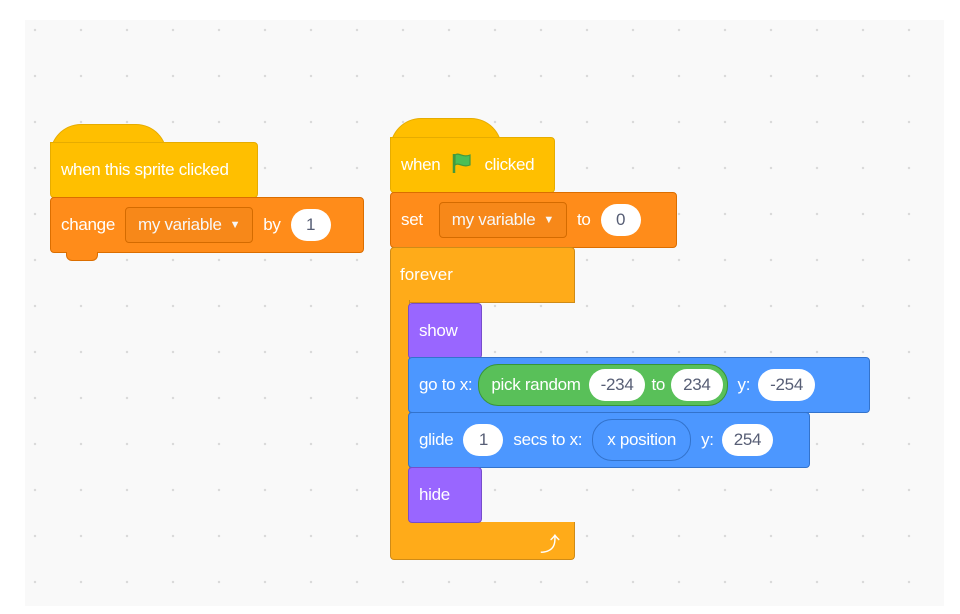 This screenshot has height=614, width=960. What do you see at coordinates (536, 384) in the screenshot?
I see `pick-random-label: pick random` at bounding box center [536, 384].